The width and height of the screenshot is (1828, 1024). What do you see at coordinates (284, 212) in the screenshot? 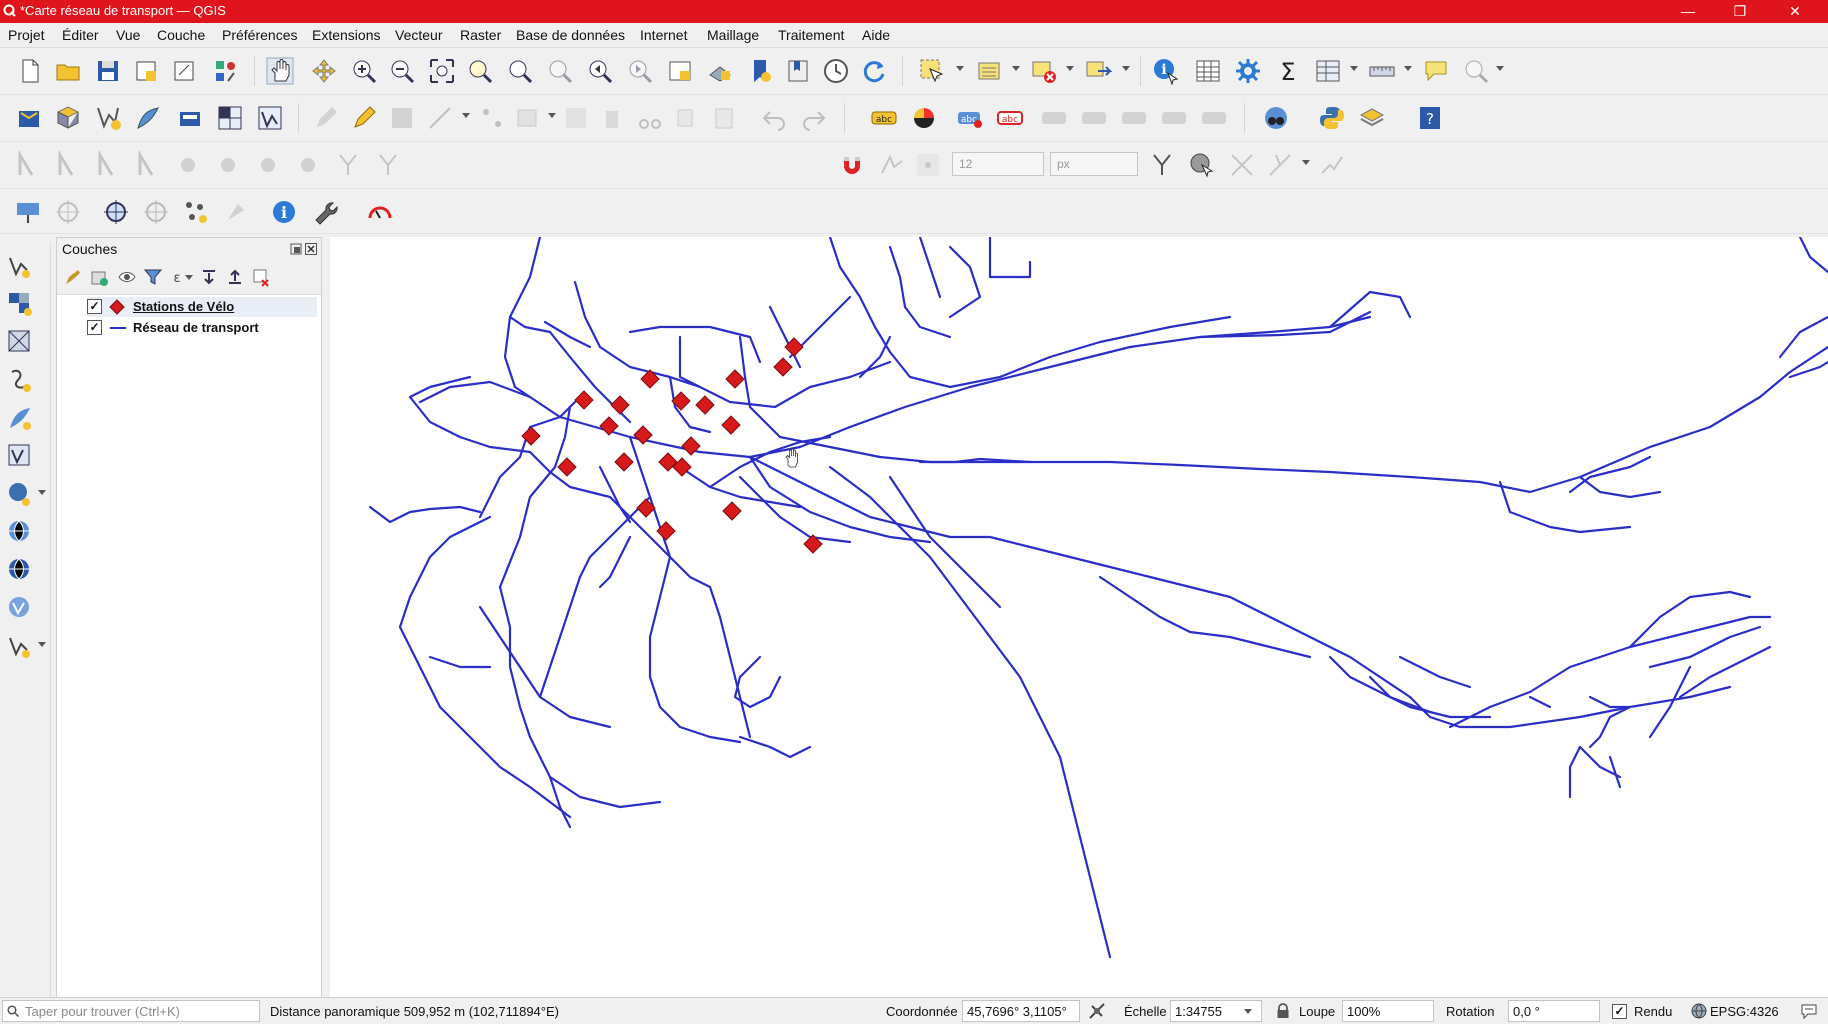
I see `info-icon: i` at bounding box center [284, 212].